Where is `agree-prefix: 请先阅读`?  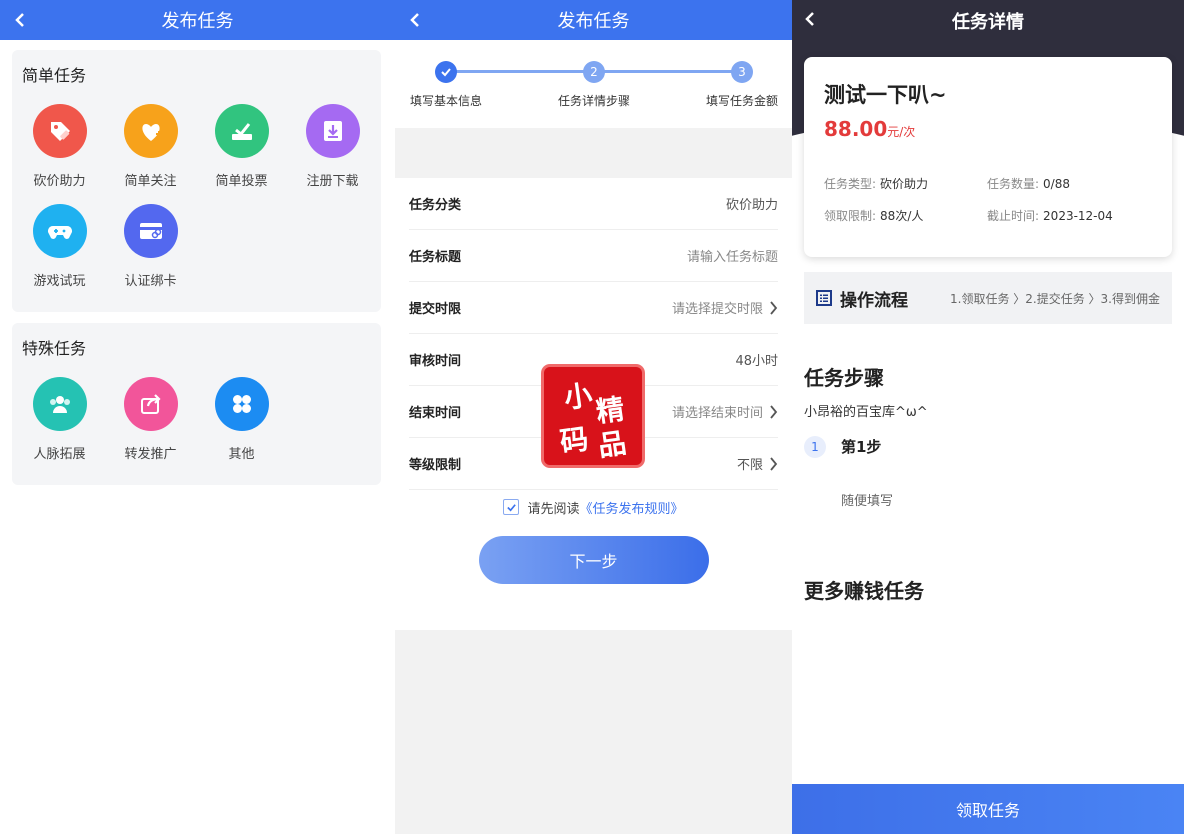
agree-prefix: 请先阅读 is located at coordinates (553, 509).